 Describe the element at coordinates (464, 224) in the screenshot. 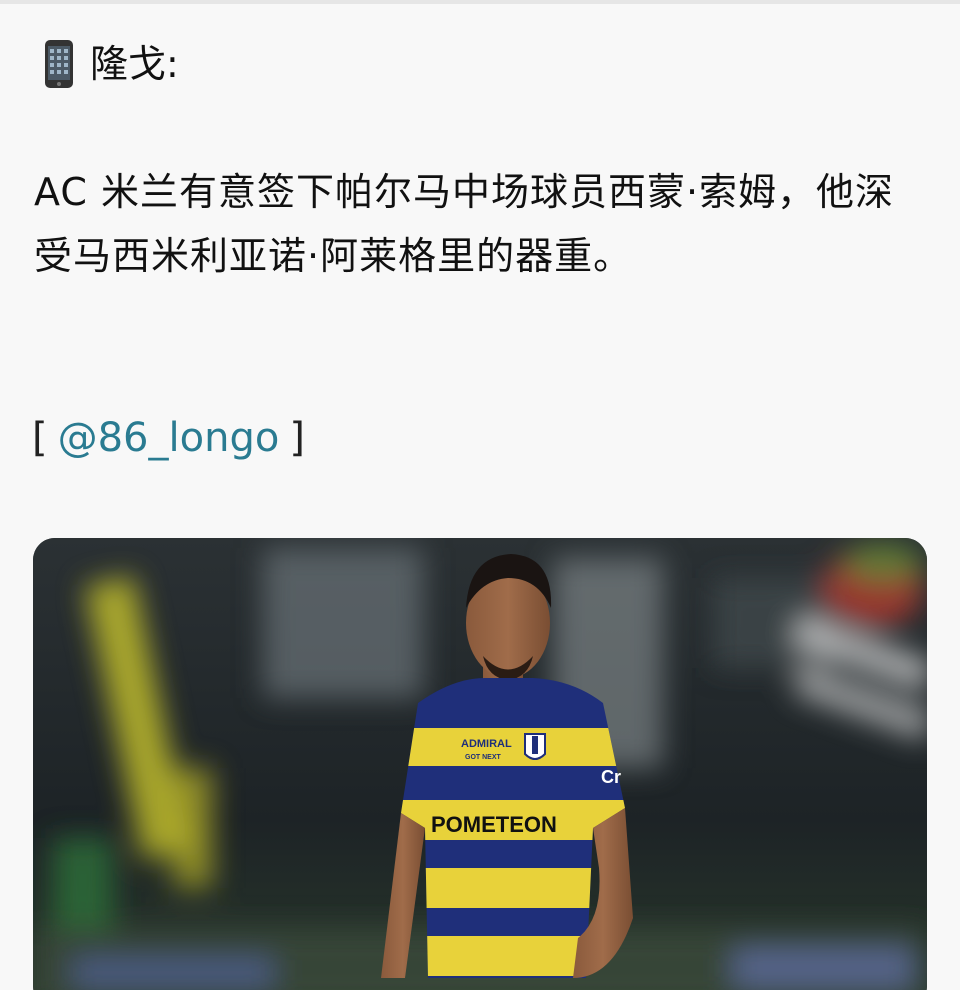

I see `post-text: AC 米兰有意签下帕尔马中场球员西蒙·索姆，他深受马西米利亚诺·阿莱格里的器重。` at that location.